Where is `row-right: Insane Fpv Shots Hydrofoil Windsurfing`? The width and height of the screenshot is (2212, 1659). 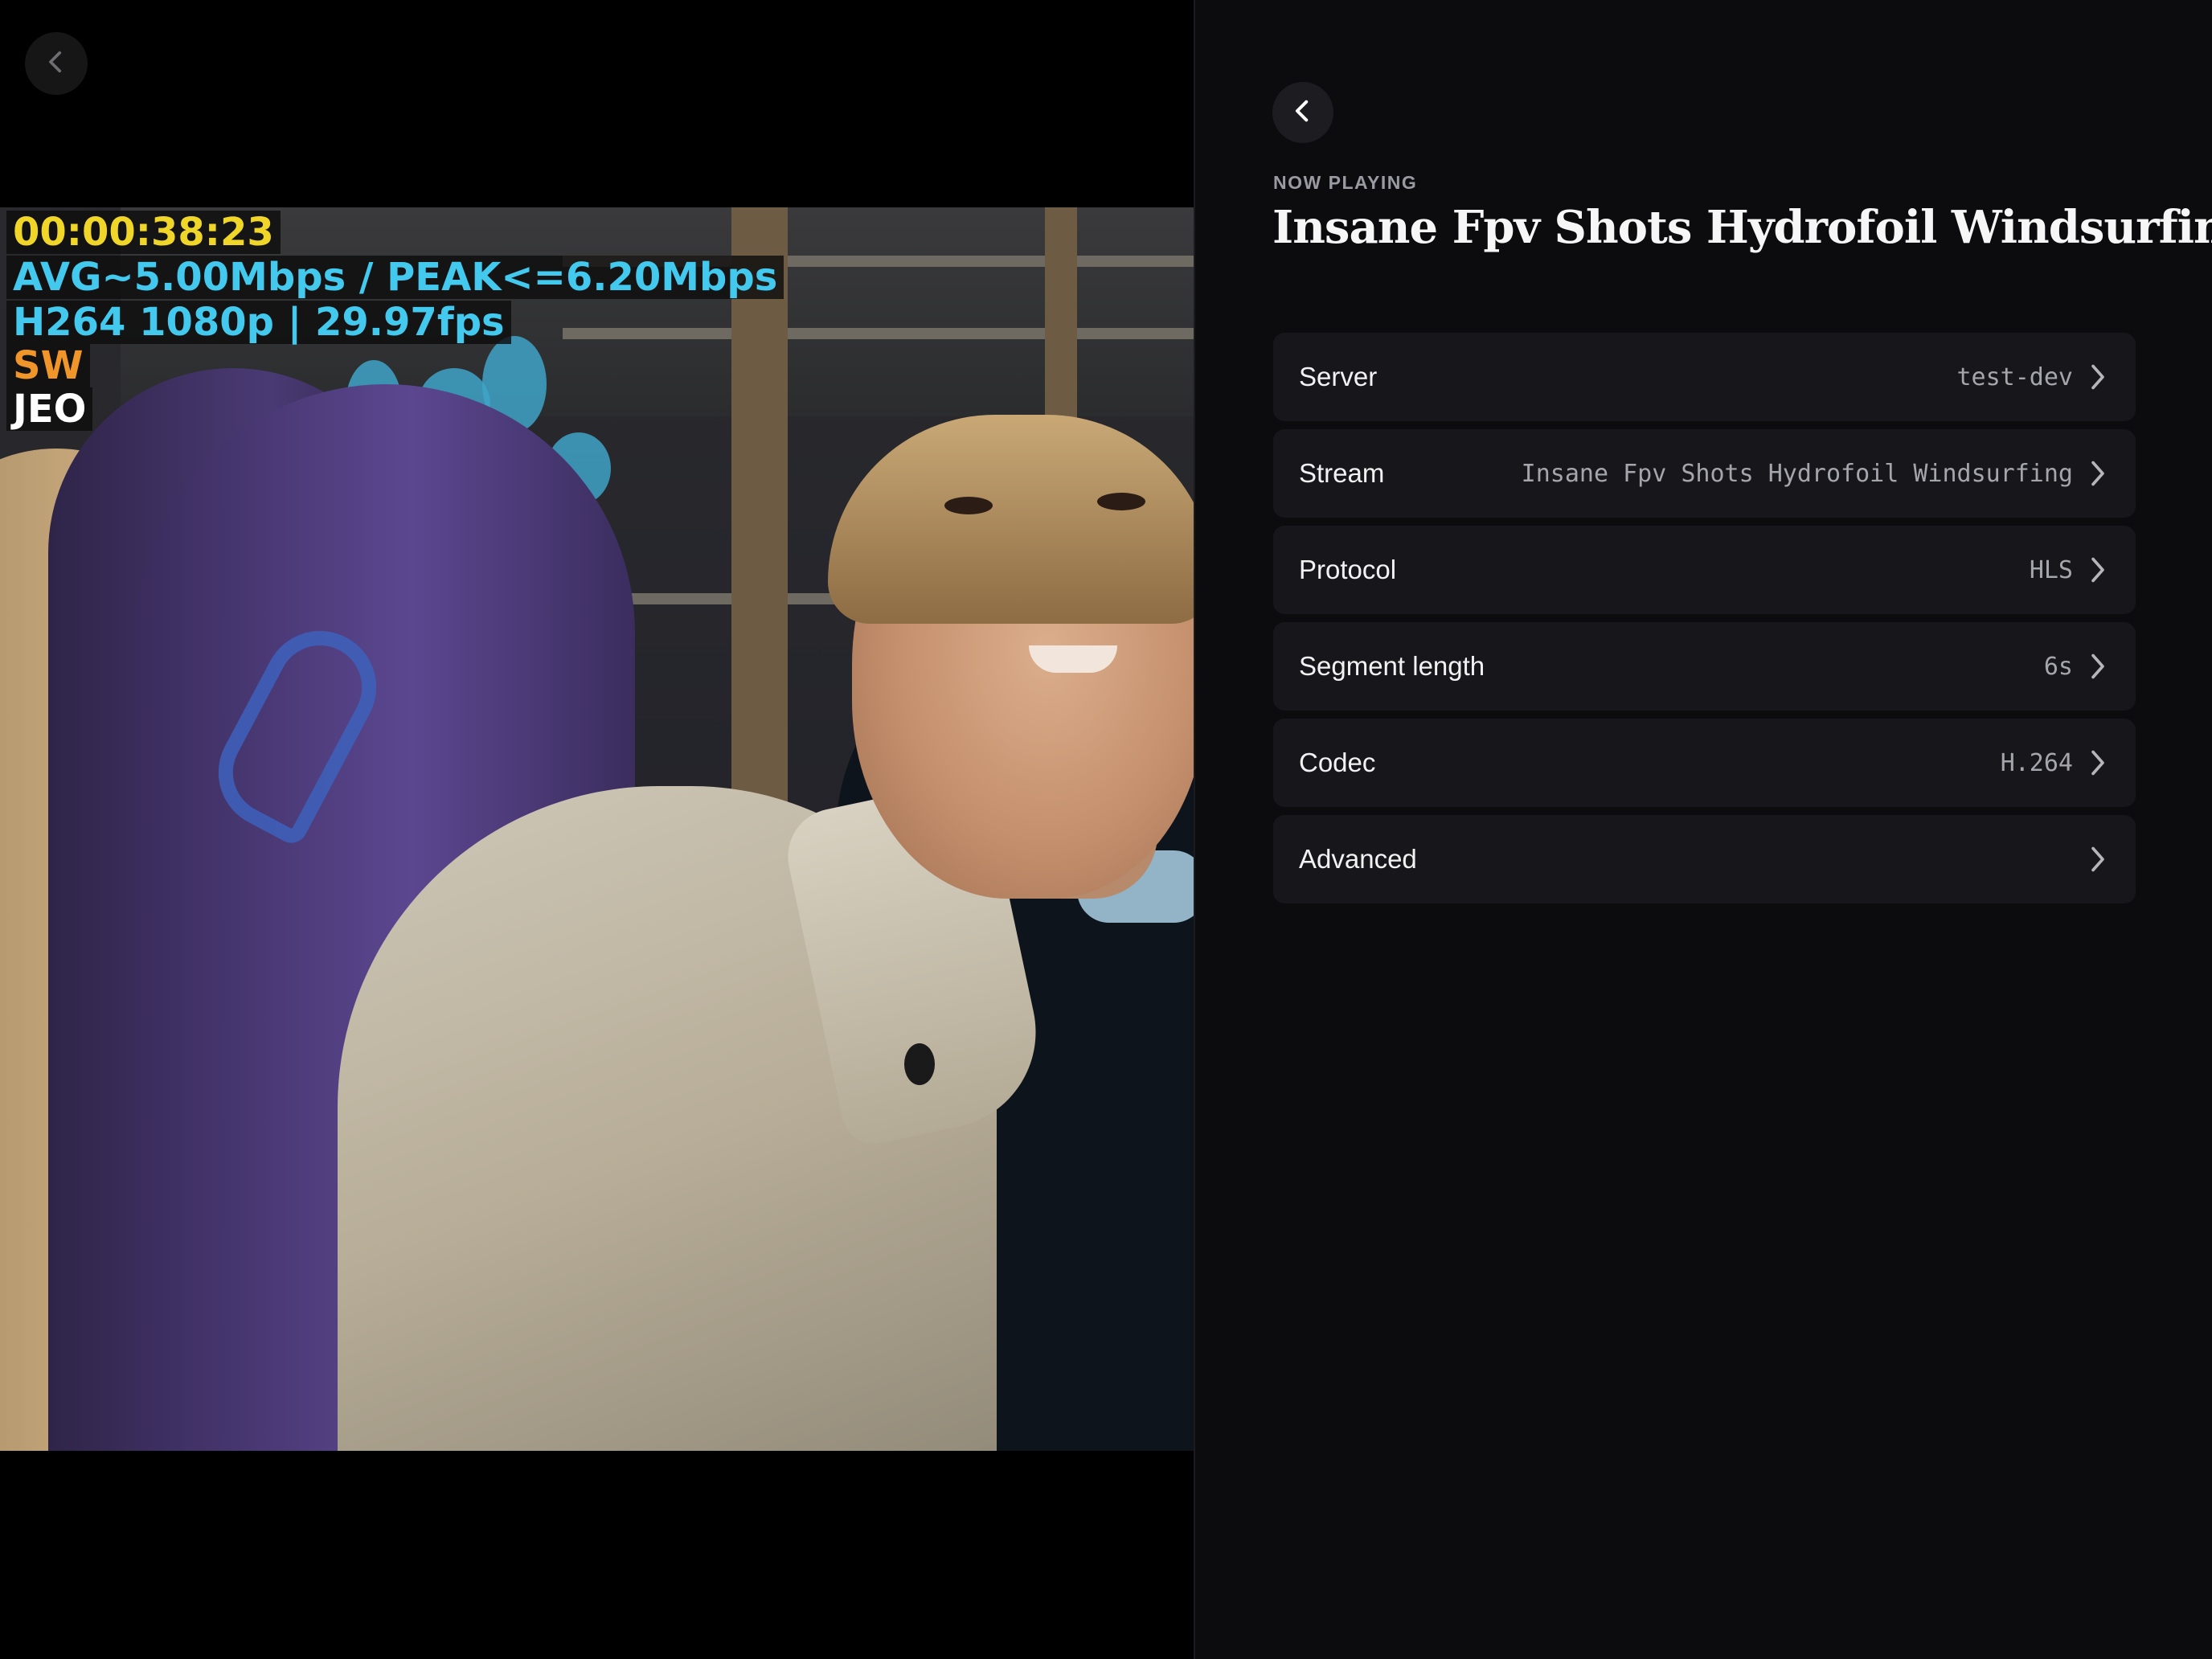 row-right: Insane Fpv Shots Hydrofoil Windsurfing is located at coordinates (1815, 474).